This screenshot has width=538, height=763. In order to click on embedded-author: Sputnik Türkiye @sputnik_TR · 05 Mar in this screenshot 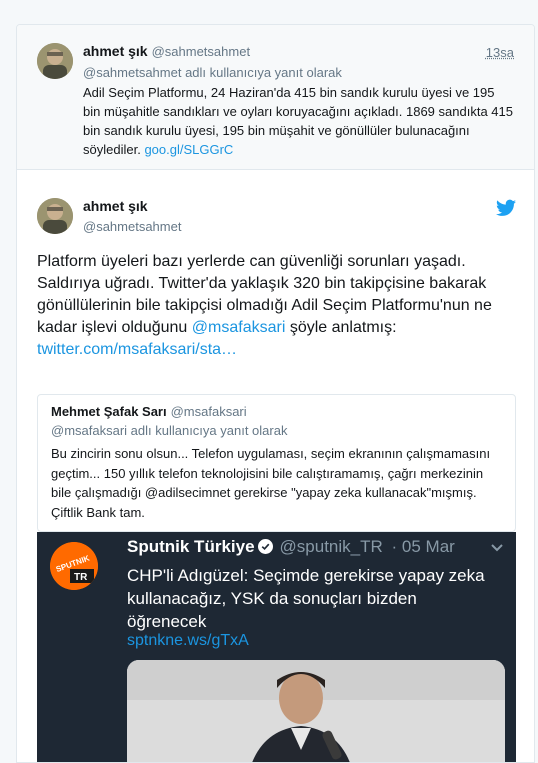, I will do `click(291, 547)`.